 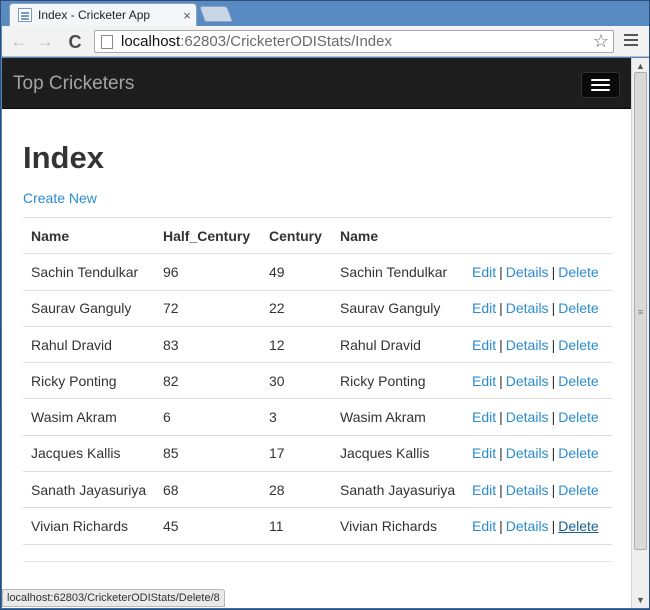 I want to click on header-half-century: Half_Century, so click(x=208, y=235).